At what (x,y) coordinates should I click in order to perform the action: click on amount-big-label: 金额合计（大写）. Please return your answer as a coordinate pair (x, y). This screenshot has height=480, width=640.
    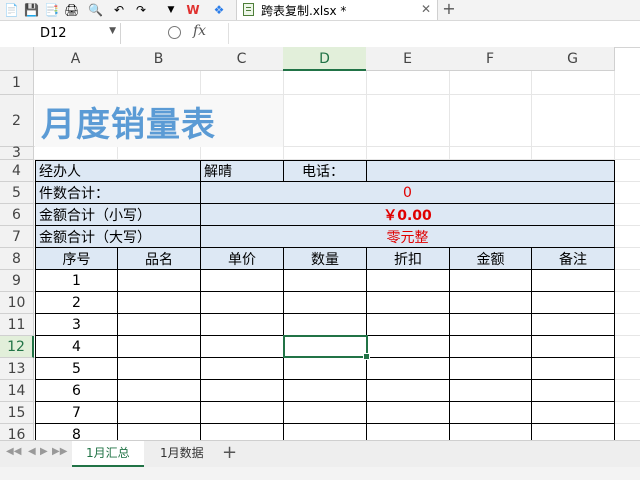
    Looking at the image, I should click on (118, 237).